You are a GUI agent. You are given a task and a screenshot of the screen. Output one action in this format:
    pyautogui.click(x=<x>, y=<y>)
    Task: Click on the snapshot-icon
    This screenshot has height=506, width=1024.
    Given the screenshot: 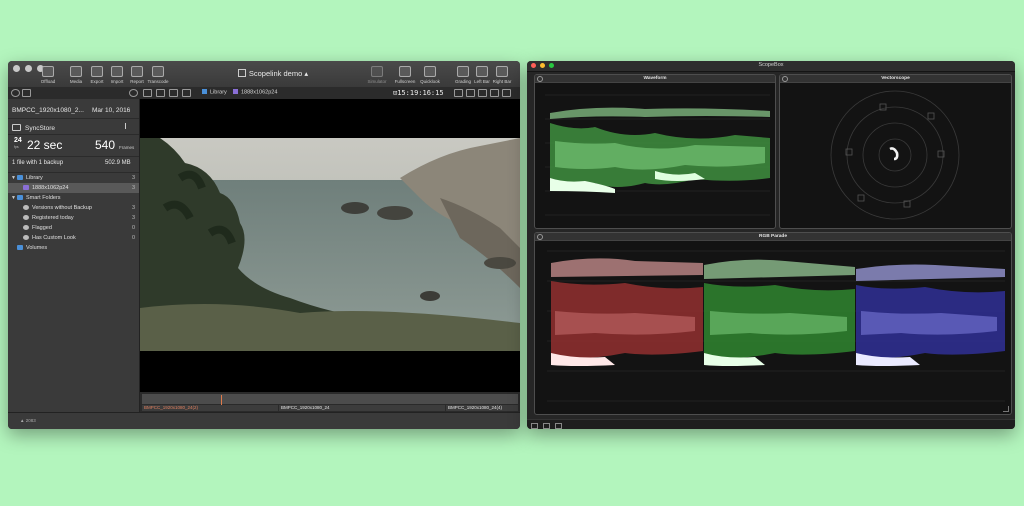 What is the action you would take?
    pyautogui.click(x=558, y=426)
    